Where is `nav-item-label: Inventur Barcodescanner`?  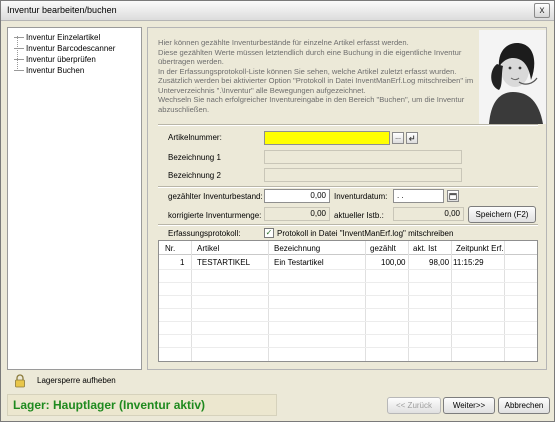
nav-item-label: Inventur Barcodescanner is located at coordinates (71, 48).